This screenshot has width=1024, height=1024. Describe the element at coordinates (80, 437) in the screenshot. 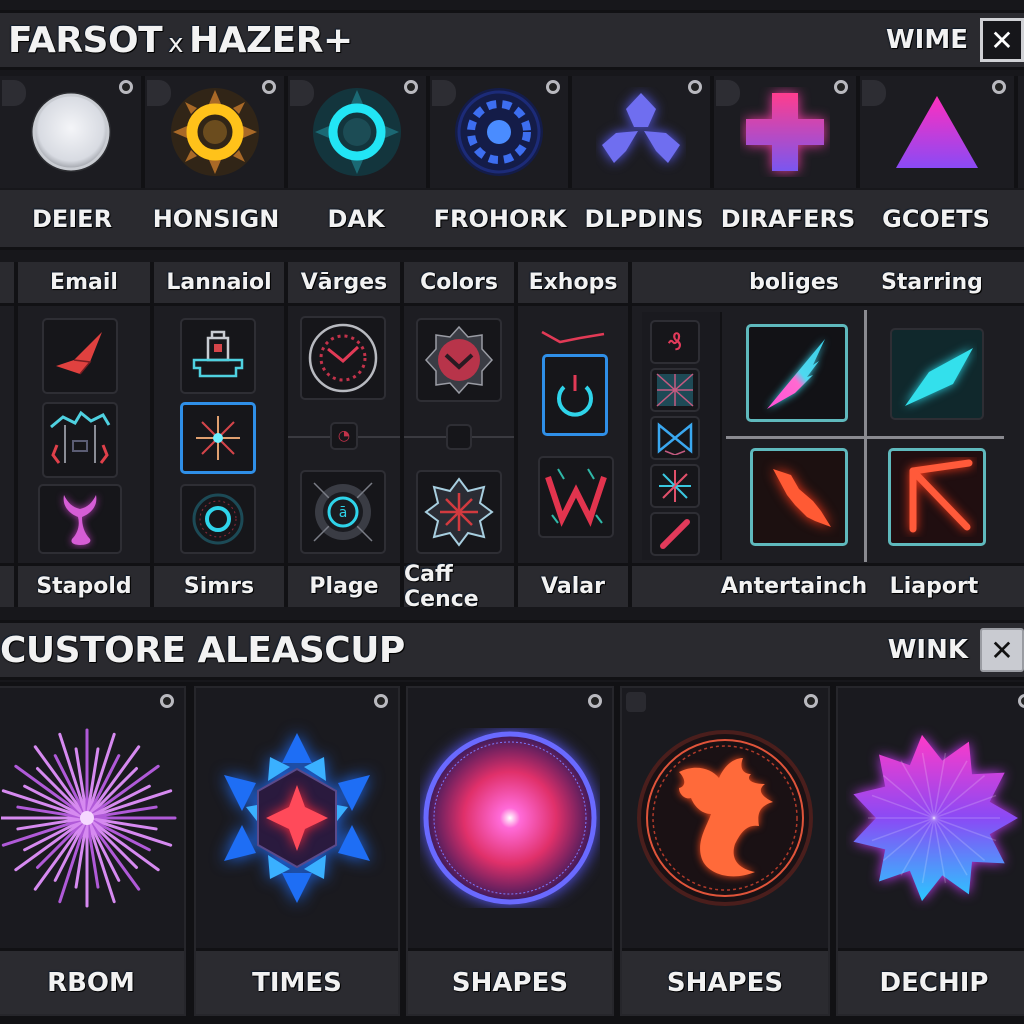

I see `arch-gate-icon` at that location.